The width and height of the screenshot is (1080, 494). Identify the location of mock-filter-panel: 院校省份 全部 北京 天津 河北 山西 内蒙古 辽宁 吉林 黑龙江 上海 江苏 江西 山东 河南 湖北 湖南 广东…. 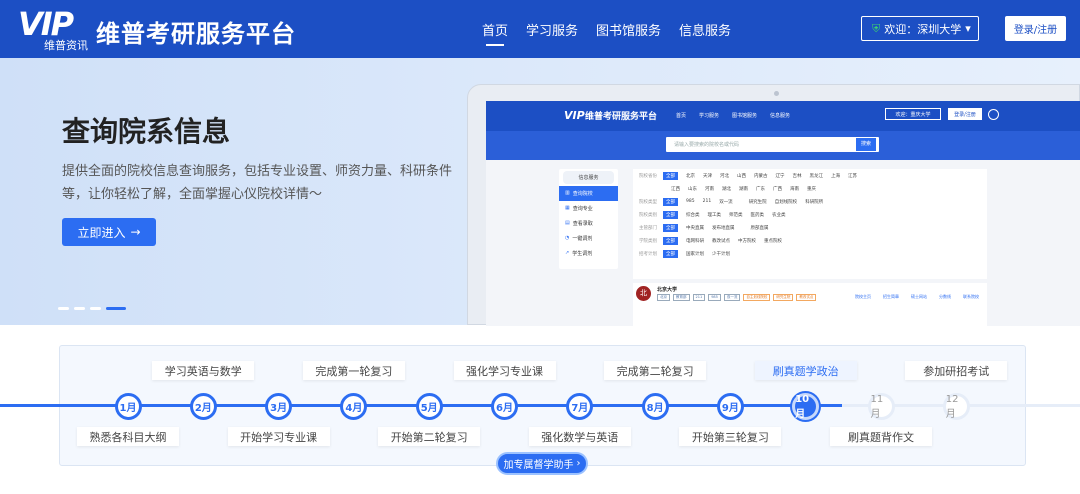
(810, 224).